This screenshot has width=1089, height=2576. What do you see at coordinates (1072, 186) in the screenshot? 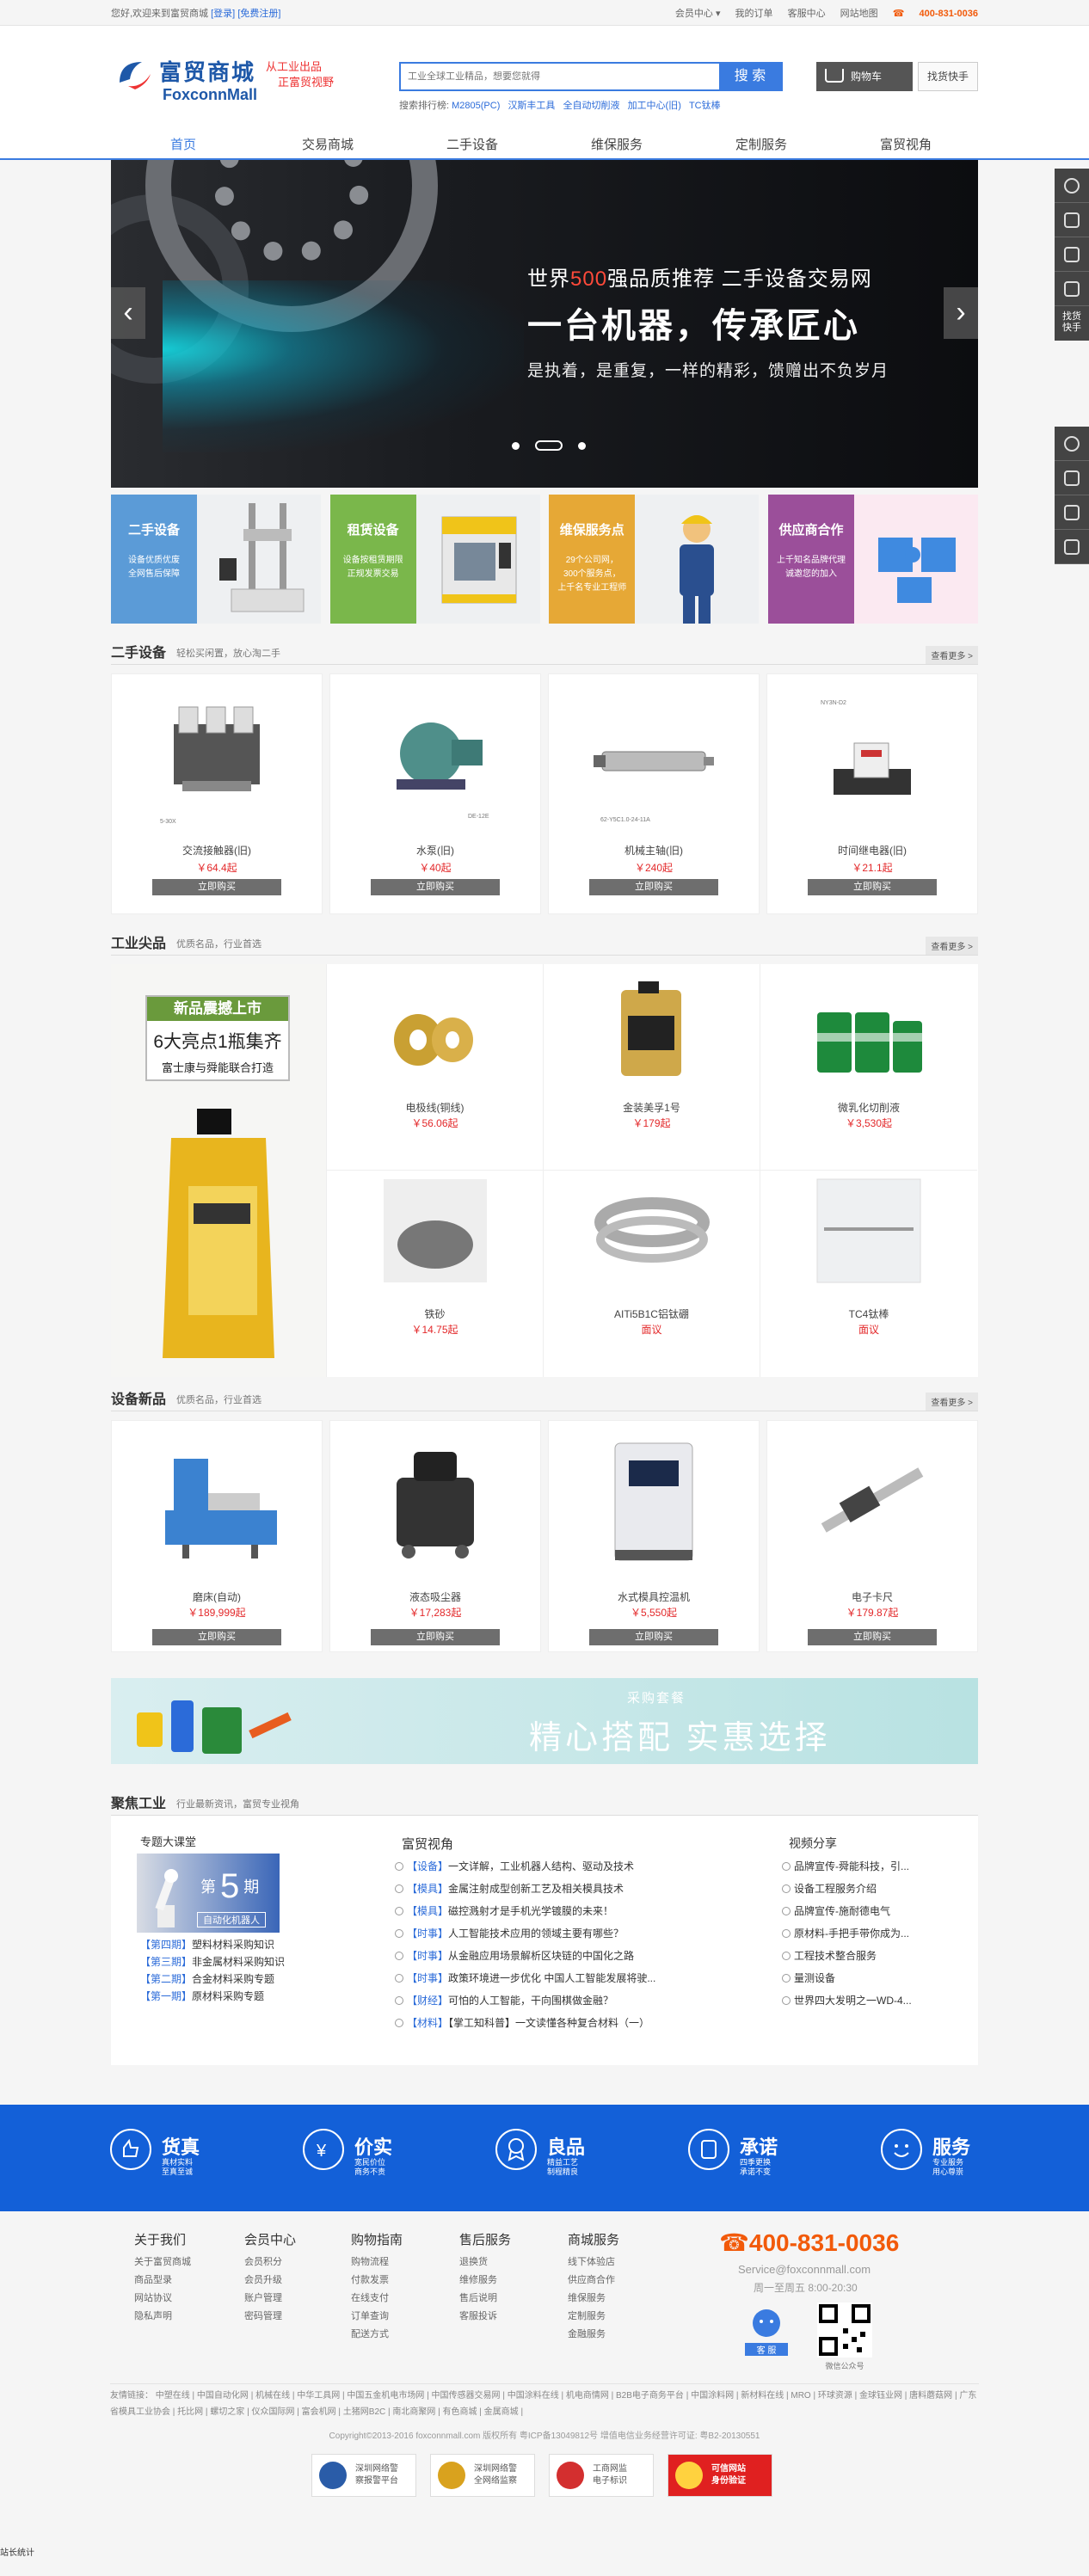
I see `user-icon` at bounding box center [1072, 186].